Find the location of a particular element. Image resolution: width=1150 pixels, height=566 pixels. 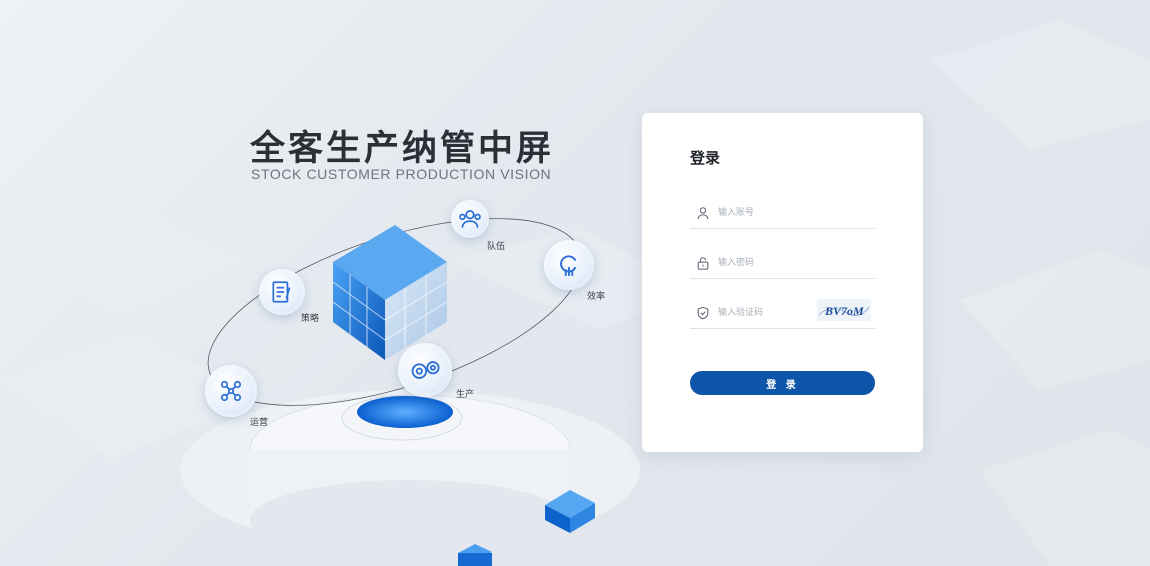

account-field is located at coordinates (782, 214).